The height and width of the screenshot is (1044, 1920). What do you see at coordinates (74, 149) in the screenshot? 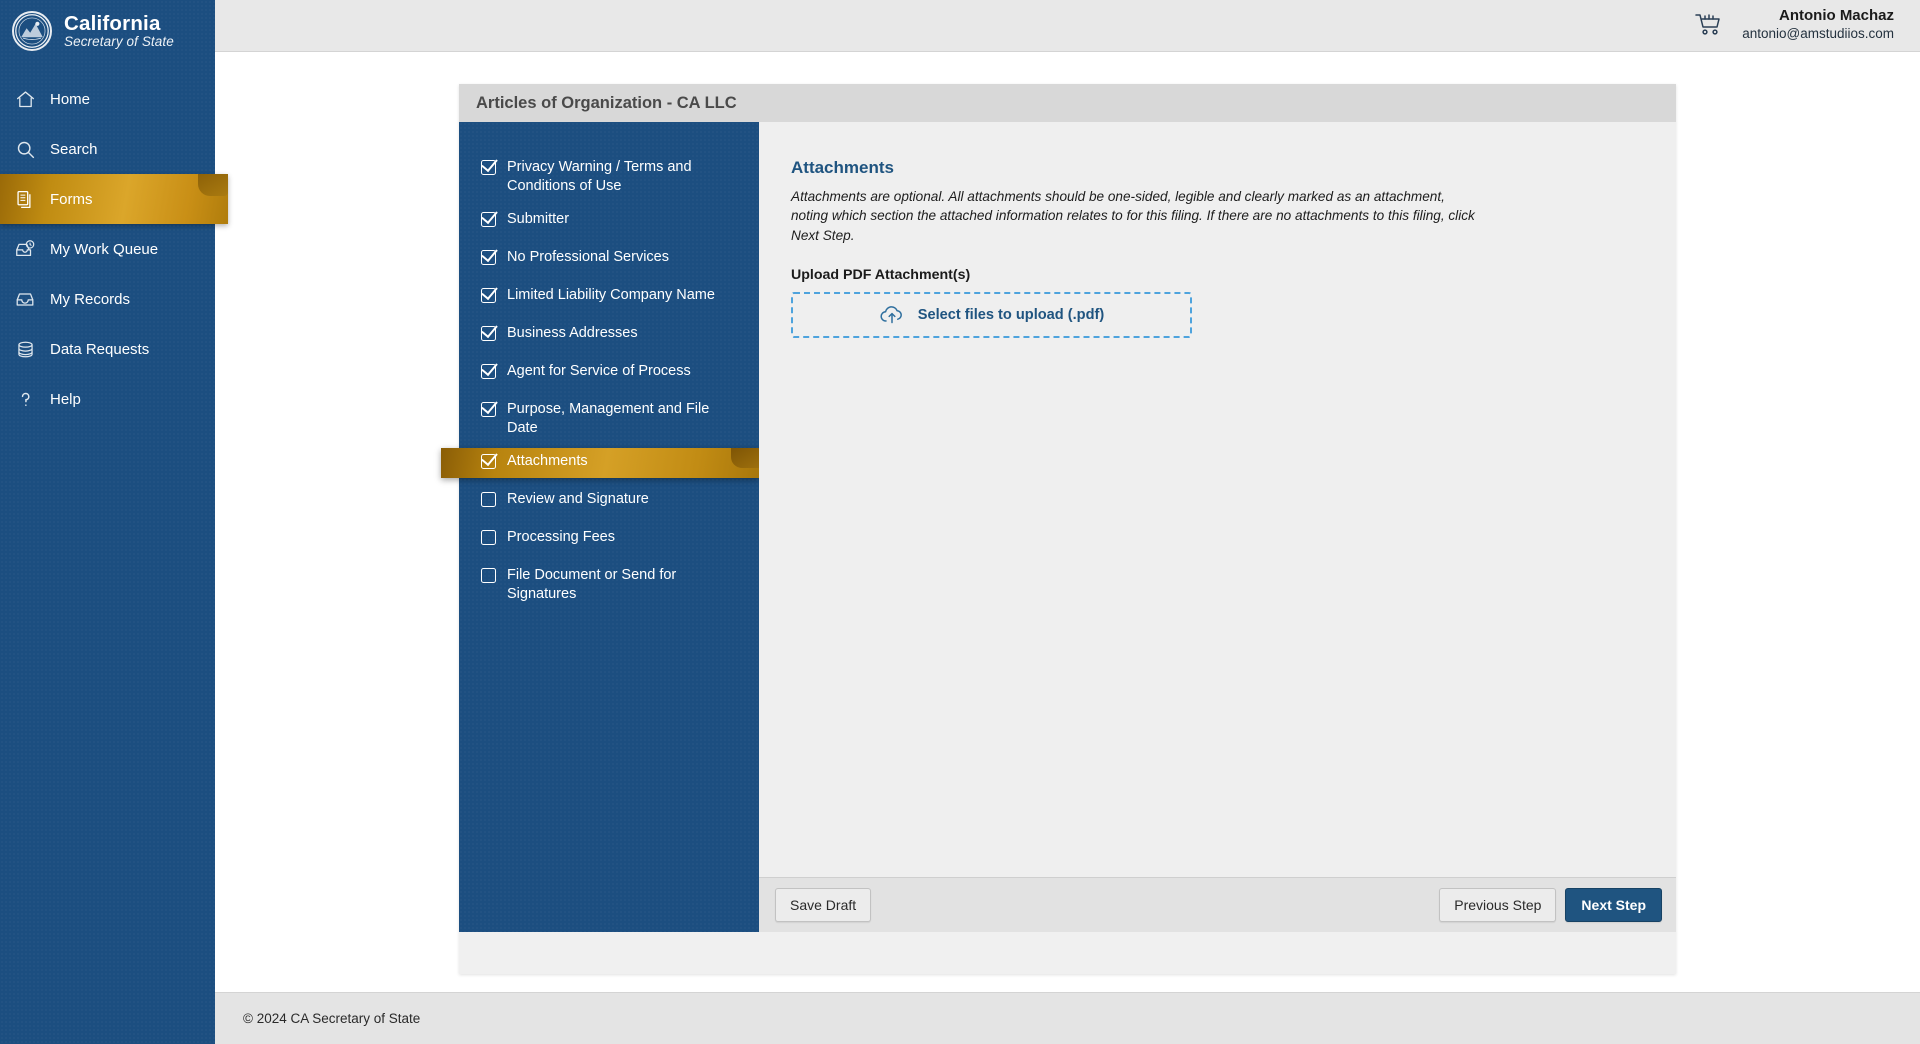
I see `sidebar-item-label: Search` at bounding box center [74, 149].